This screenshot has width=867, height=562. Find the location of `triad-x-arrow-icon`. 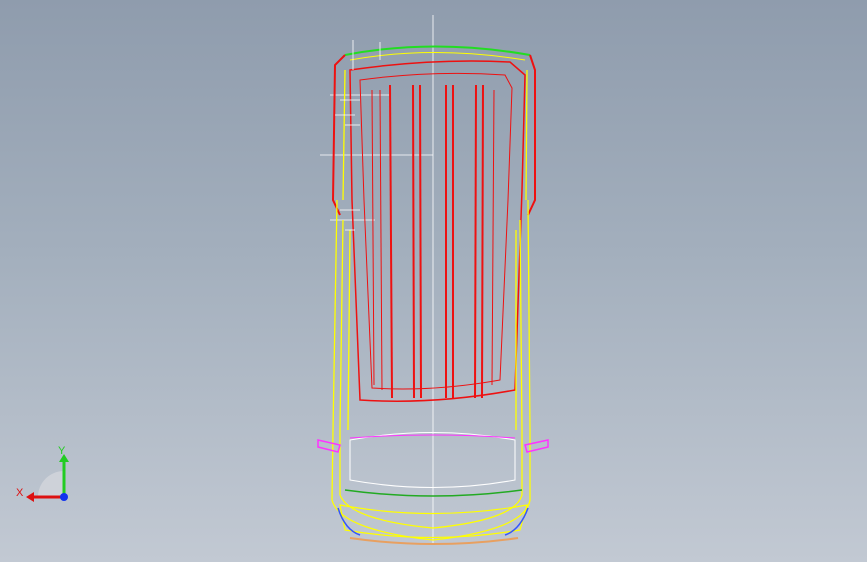

triad-x-arrow-icon is located at coordinates (30, 497).